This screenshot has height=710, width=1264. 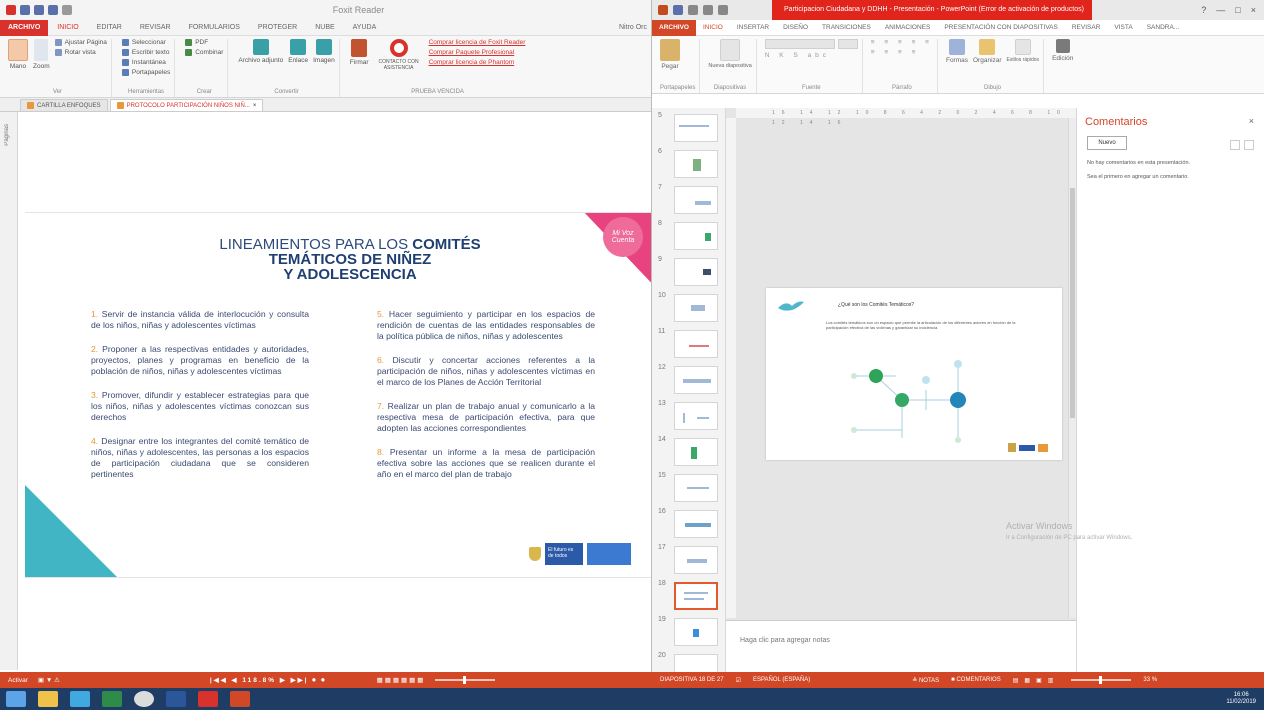 What do you see at coordinates (1101, 680) in the screenshot?
I see `ppt-zoom-slider` at bounding box center [1101, 680].